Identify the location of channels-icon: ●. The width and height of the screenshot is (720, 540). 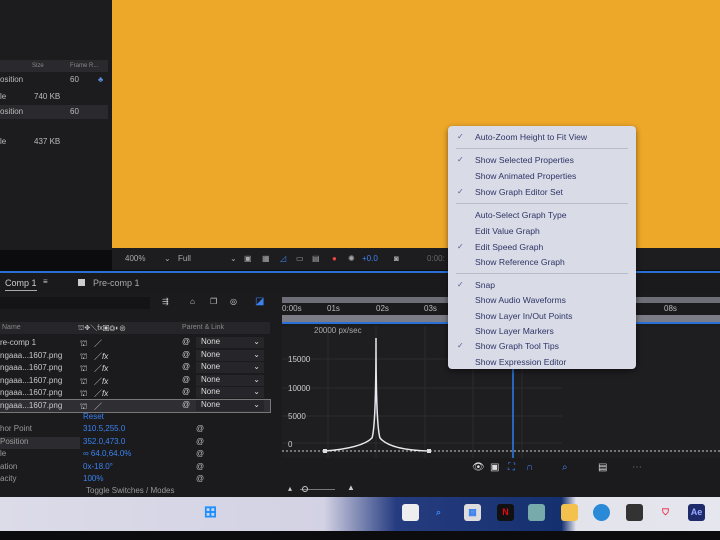
(334, 258).